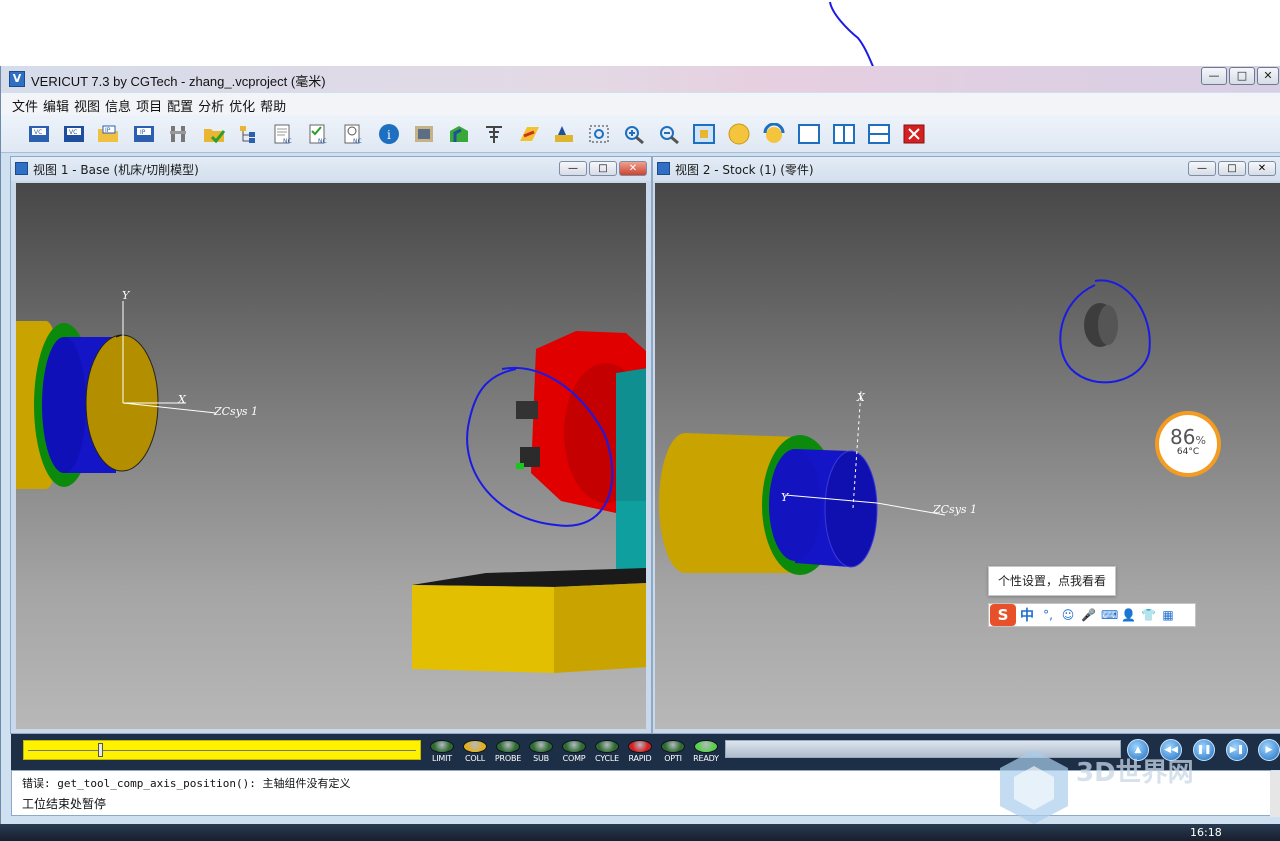 The height and width of the screenshot is (841, 1280). Describe the element at coordinates (744, 170) in the screenshot. I see `view-2-title: 视图 2 - Stock (1) (零件)` at that location.